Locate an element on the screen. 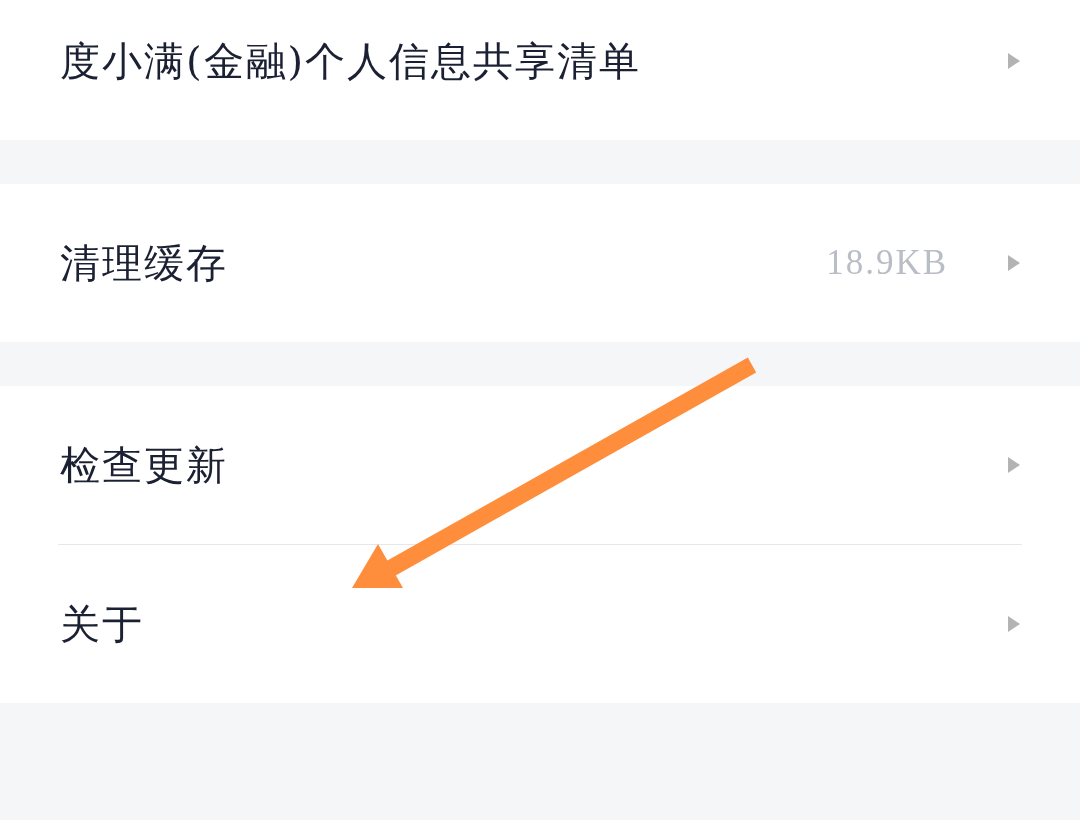  value-text: 18.9KB is located at coordinates (887, 263).